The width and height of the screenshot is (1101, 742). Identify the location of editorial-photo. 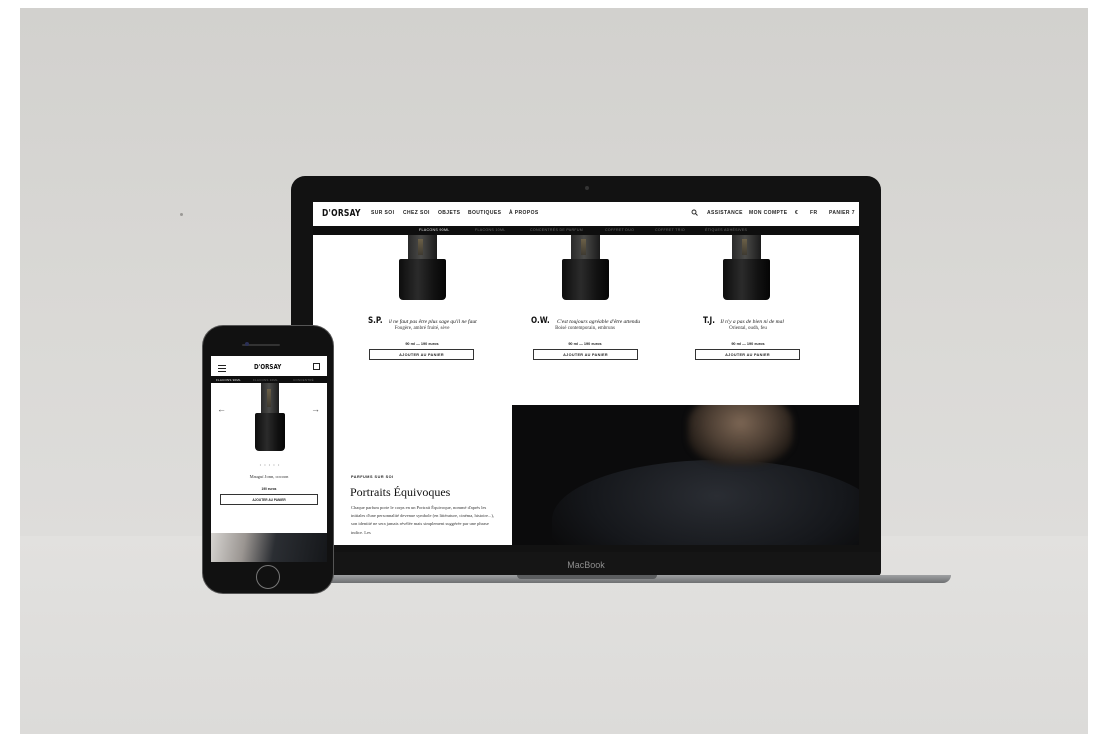
(685, 475).